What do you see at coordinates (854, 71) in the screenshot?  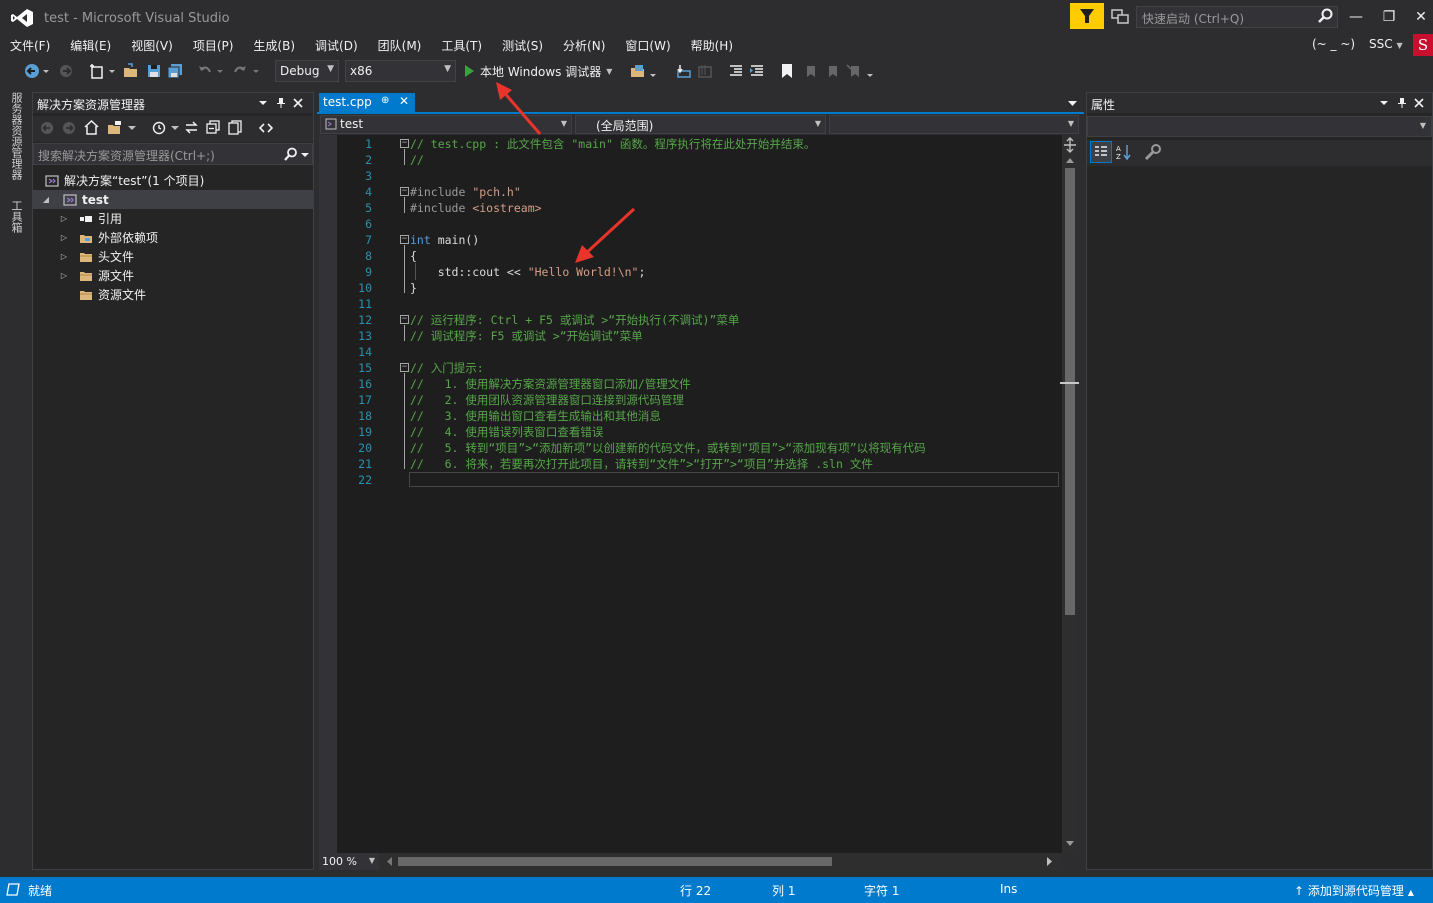 I see `clear-bookmarks-icon` at bounding box center [854, 71].